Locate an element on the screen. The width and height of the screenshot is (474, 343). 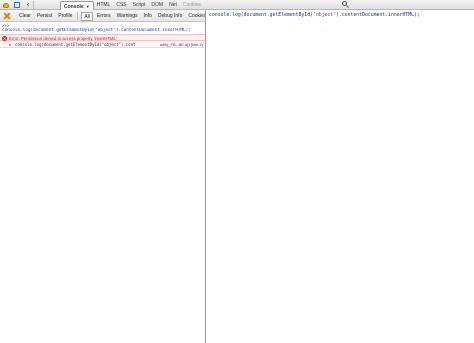
tab-console-label: Console is located at coordinates (74, 6).